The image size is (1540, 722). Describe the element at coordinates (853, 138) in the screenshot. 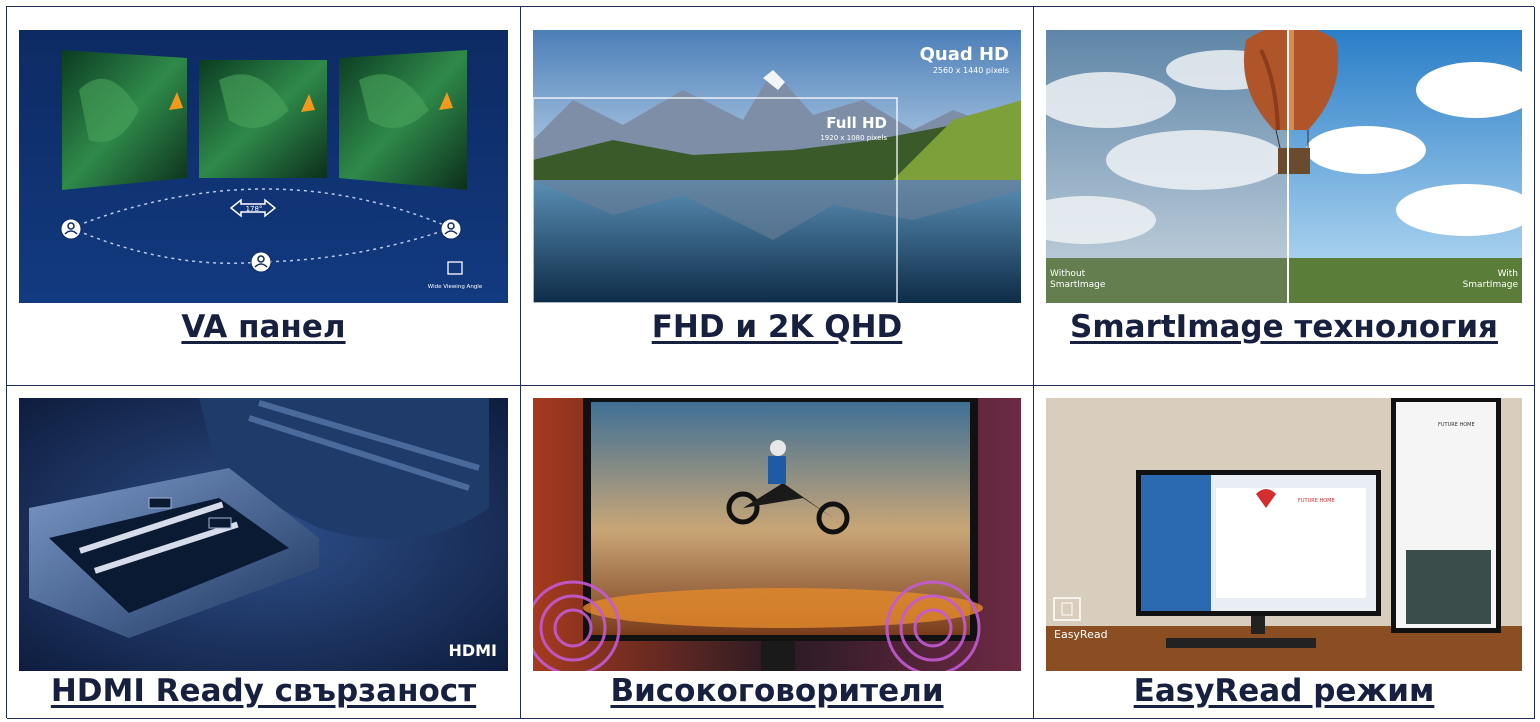

I see `fhd-subtitle: 1920 x 1080 pixels` at that location.